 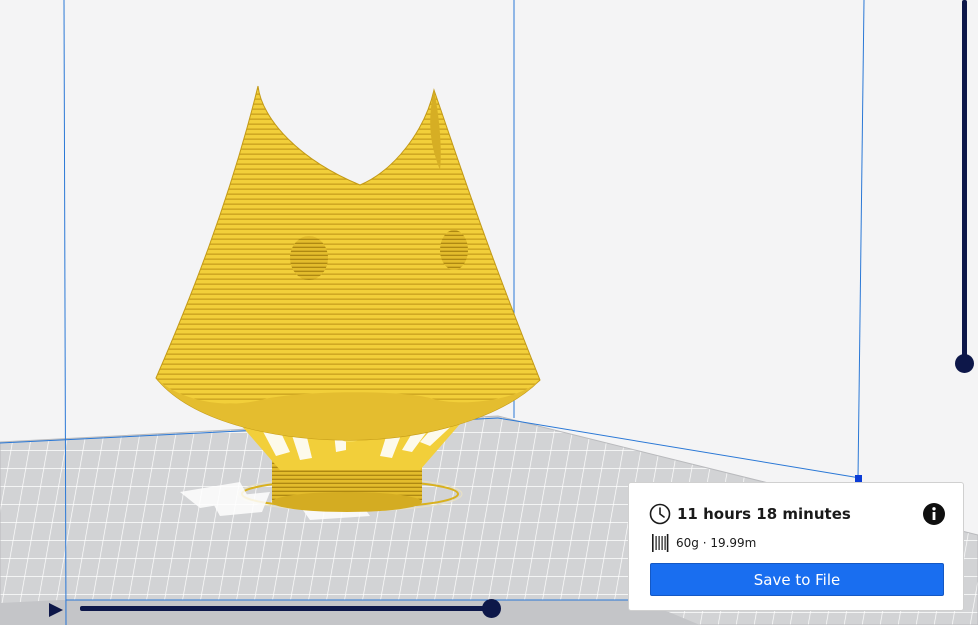 I want to click on save-to-file-button: Save to File, so click(x=797, y=579).